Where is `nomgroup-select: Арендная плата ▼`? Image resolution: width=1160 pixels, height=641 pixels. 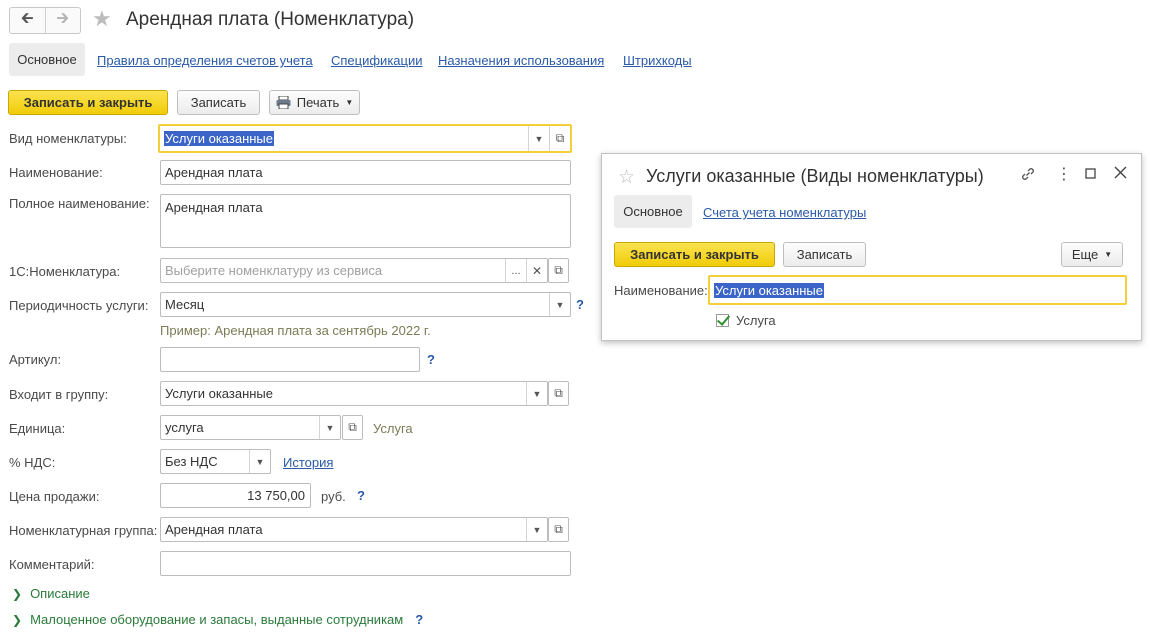 nomgroup-select: Арендная плата ▼ is located at coordinates (354, 529).